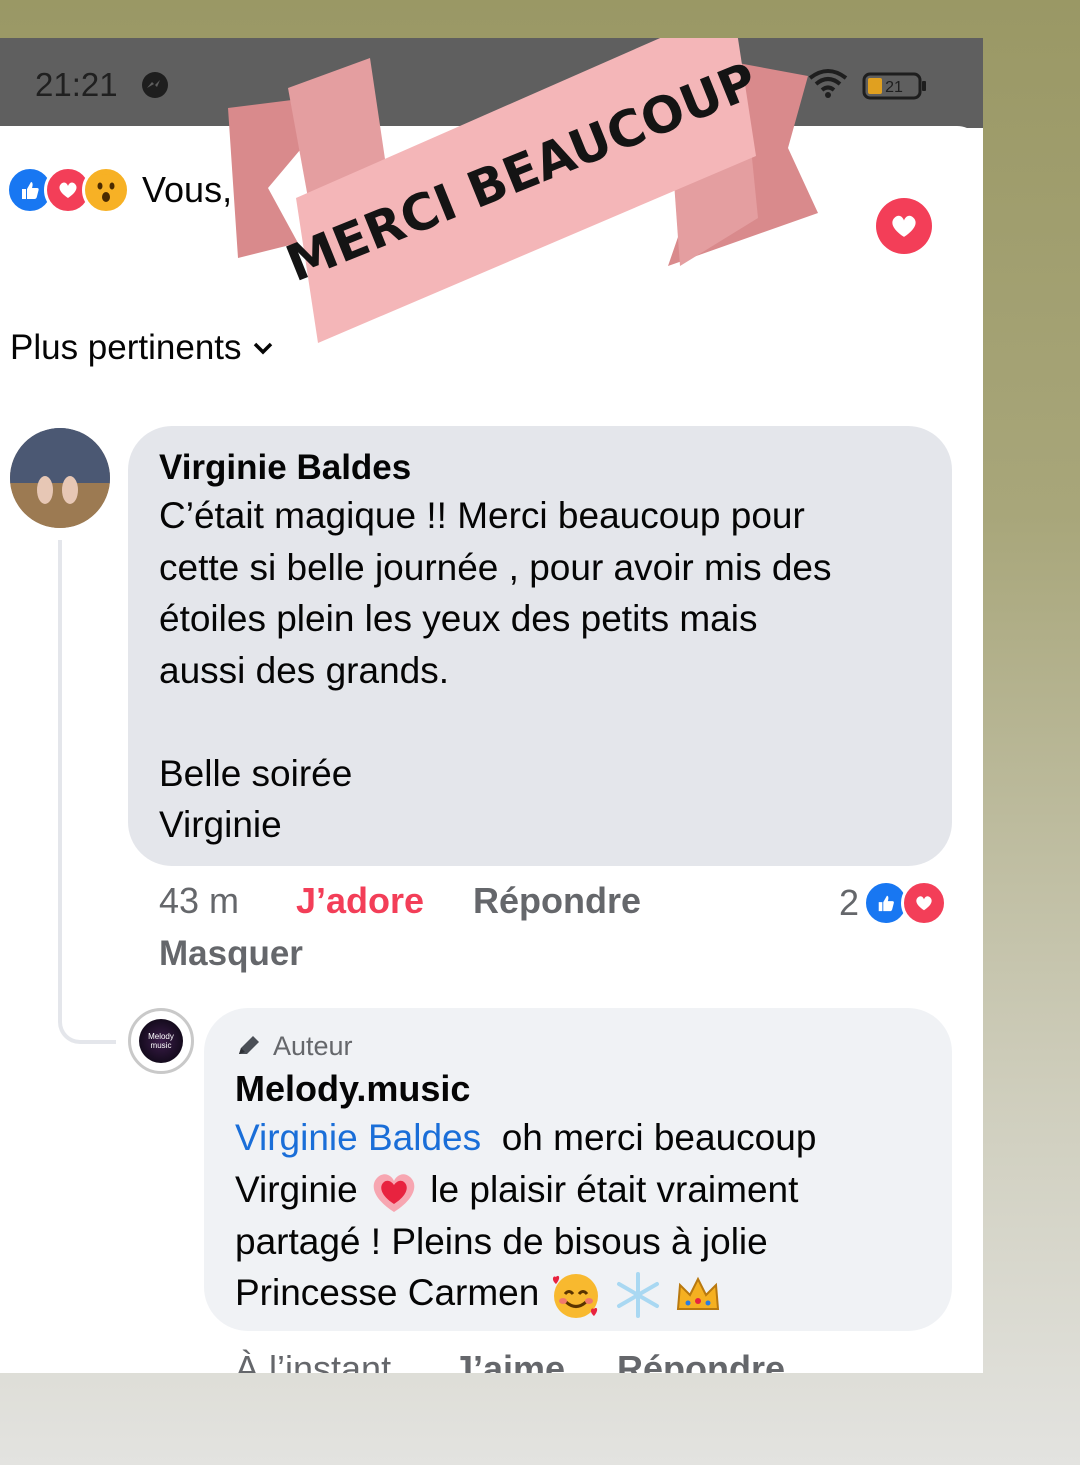  What do you see at coordinates (501, 1241) in the screenshot?
I see `reply-text-line3: partagé ! Pleins de bisous à jolie` at bounding box center [501, 1241].